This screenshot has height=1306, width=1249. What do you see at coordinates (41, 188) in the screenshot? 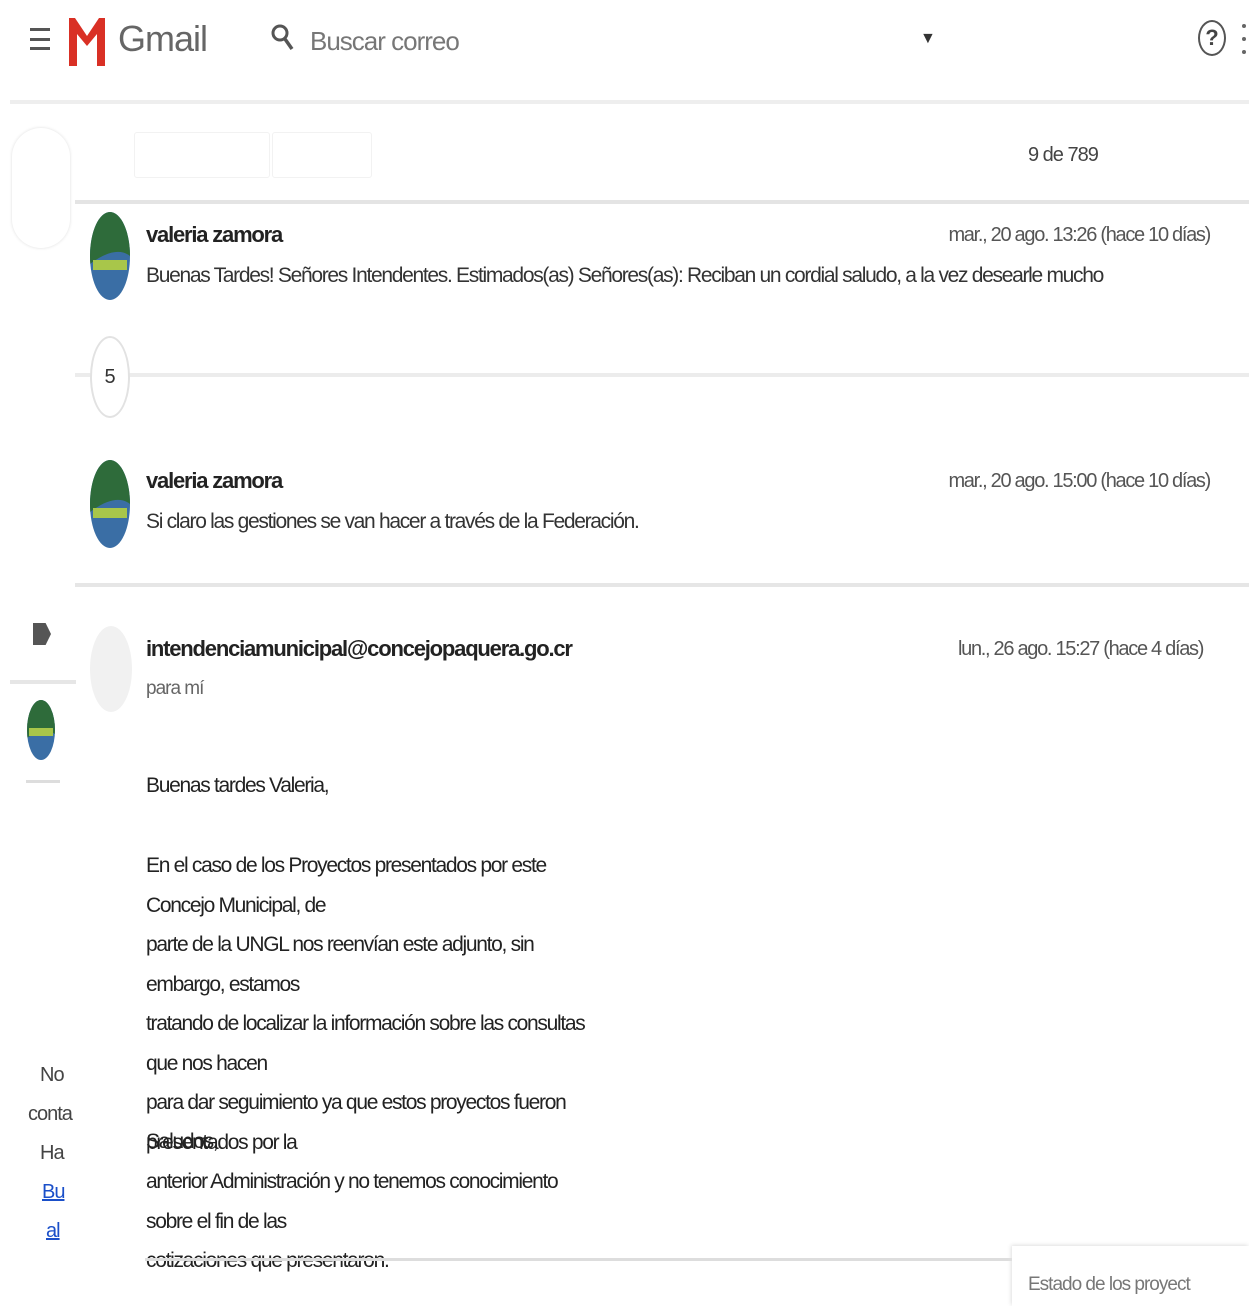
I see `compose-button` at bounding box center [41, 188].